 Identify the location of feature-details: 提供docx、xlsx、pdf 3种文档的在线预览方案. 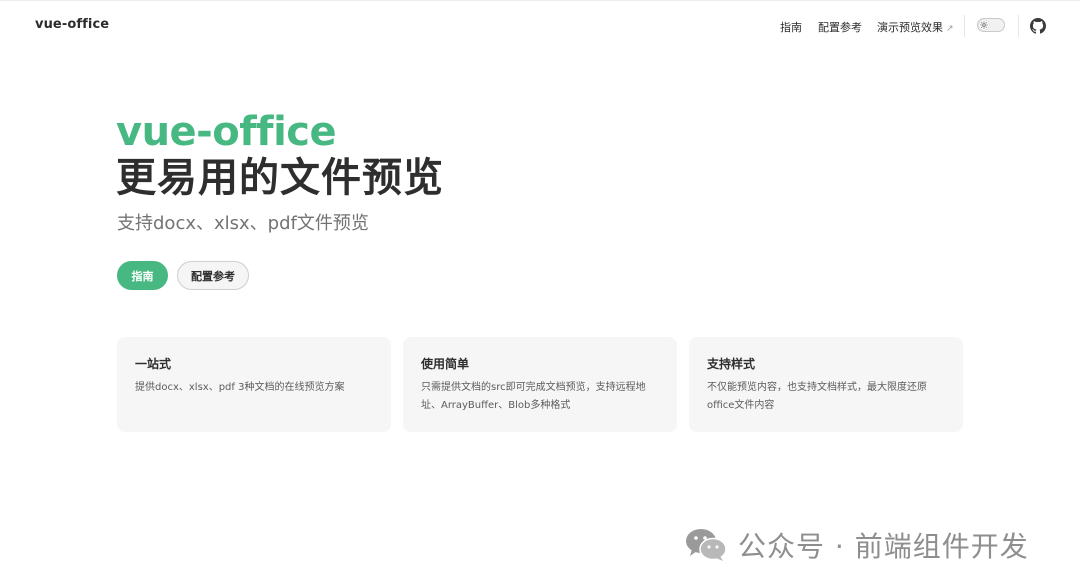
(240, 387).